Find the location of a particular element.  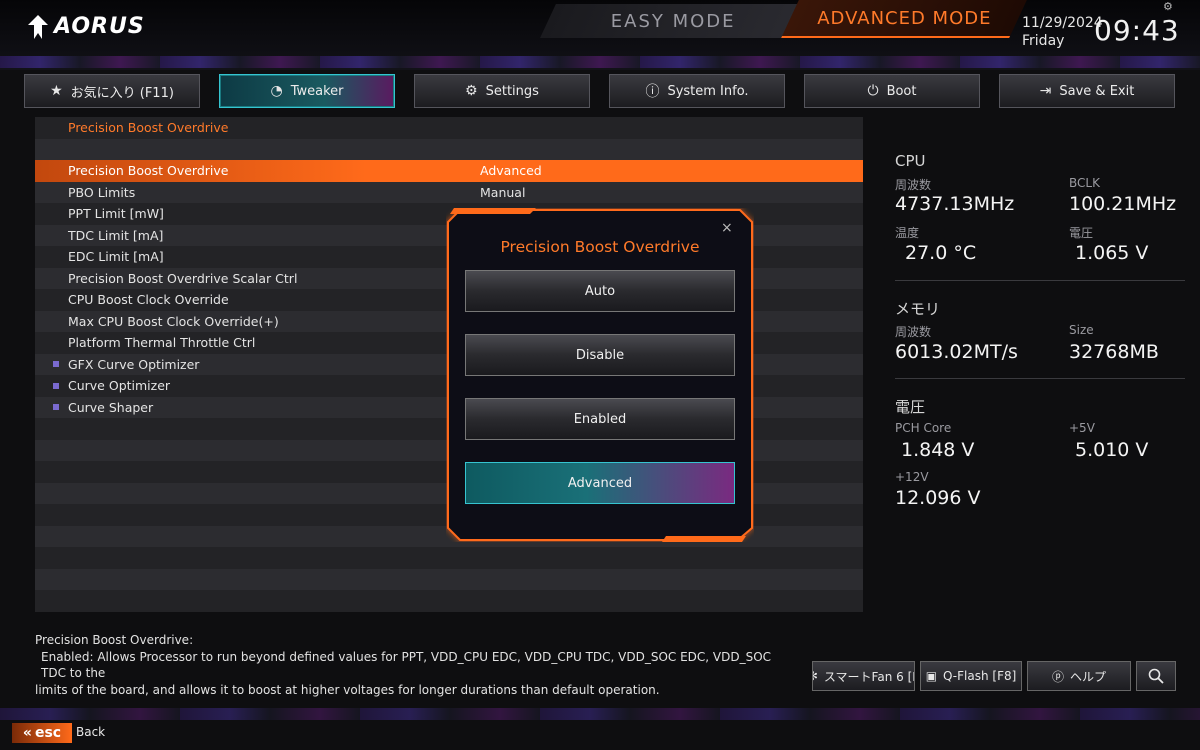

date-text: 11/29/2024 is located at coordinates (1062, 23).